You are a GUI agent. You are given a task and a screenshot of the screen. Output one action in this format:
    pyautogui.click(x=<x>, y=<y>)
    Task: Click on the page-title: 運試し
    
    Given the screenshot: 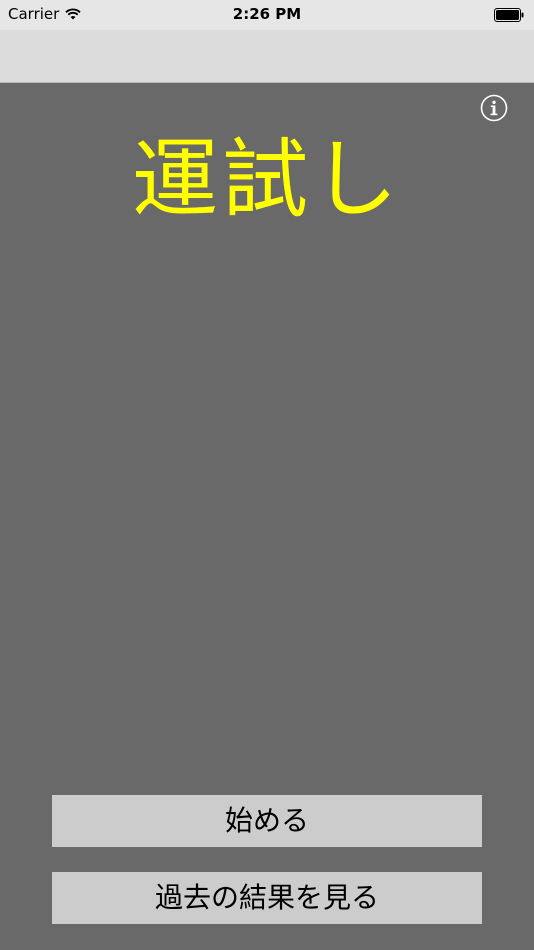 What is the action you would take?
    pyautogui.click(x=267, y=180)
    